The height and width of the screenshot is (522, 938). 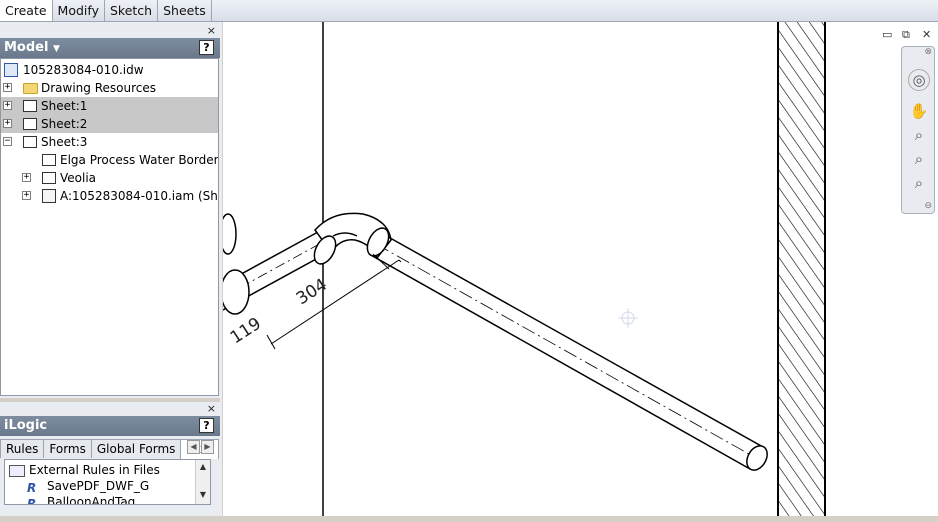 I want to click on pipe-fitting-left, so click(x=236, y=264).